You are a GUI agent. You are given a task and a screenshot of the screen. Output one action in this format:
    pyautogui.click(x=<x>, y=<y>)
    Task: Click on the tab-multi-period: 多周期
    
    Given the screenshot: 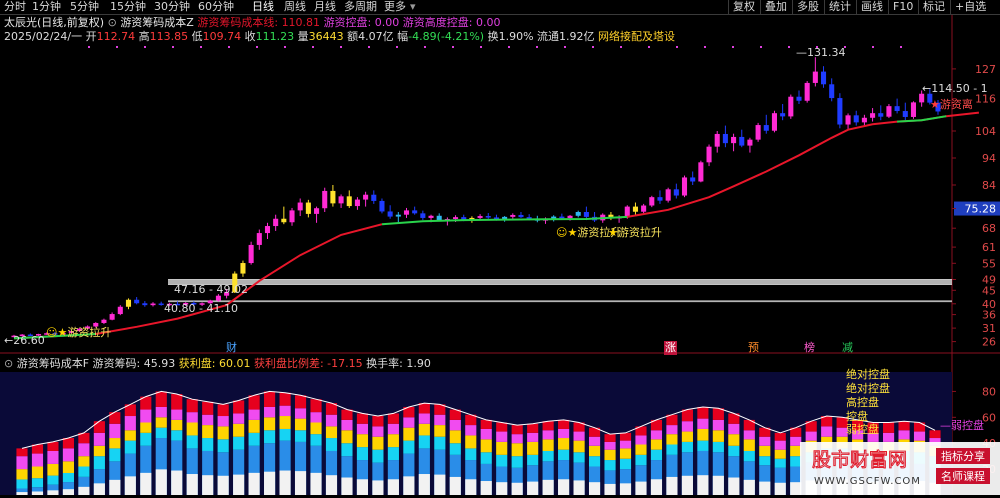 What is the action you would take?
    pyautogui.click(x=360, y=7)
    